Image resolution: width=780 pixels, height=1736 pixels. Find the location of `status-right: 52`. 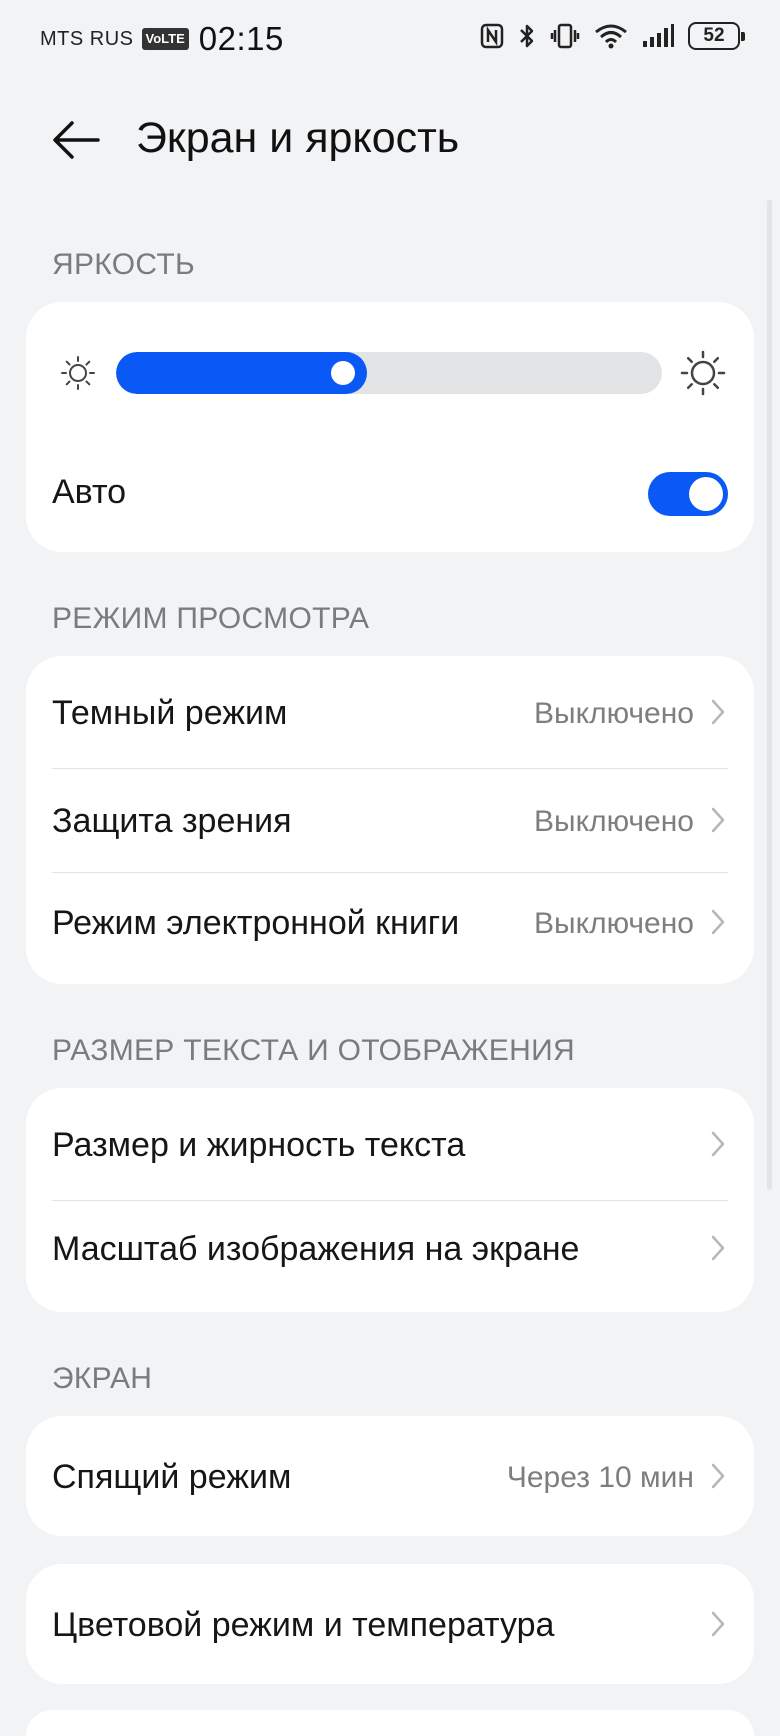

status-right: 52 is located at coordinates (612, 36).